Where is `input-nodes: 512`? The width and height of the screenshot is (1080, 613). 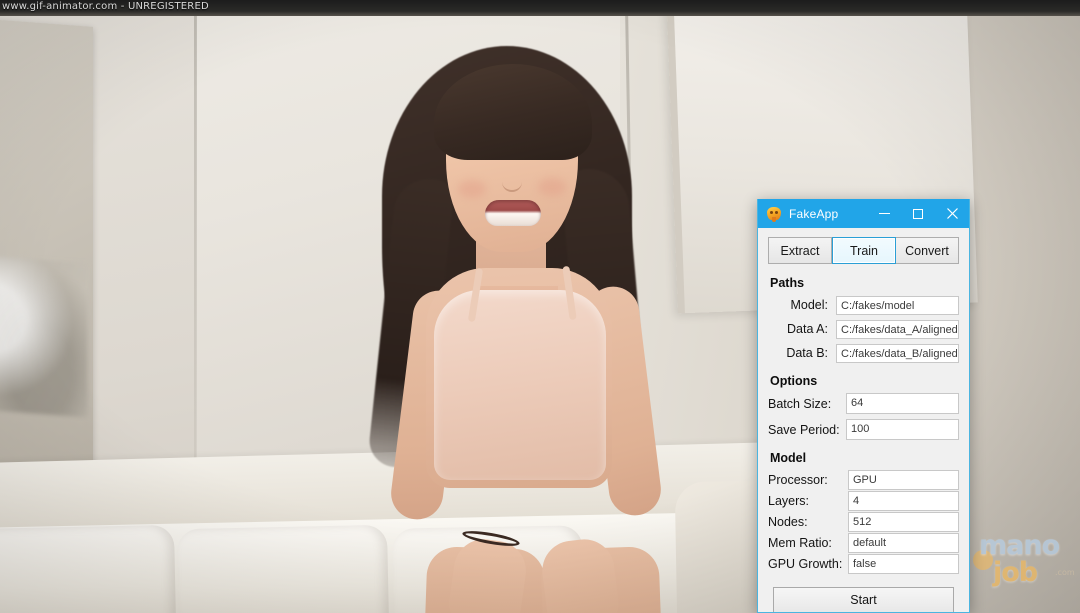
input-nodes: 512 is located at coordinates (903, 522).